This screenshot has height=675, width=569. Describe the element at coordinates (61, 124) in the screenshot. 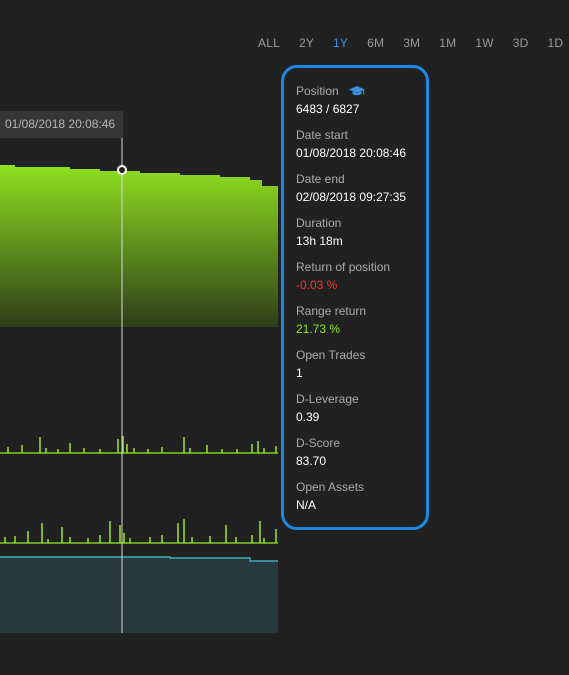

I see `crosshair-date-label: 01/08/2018 20:08:46` at that location.